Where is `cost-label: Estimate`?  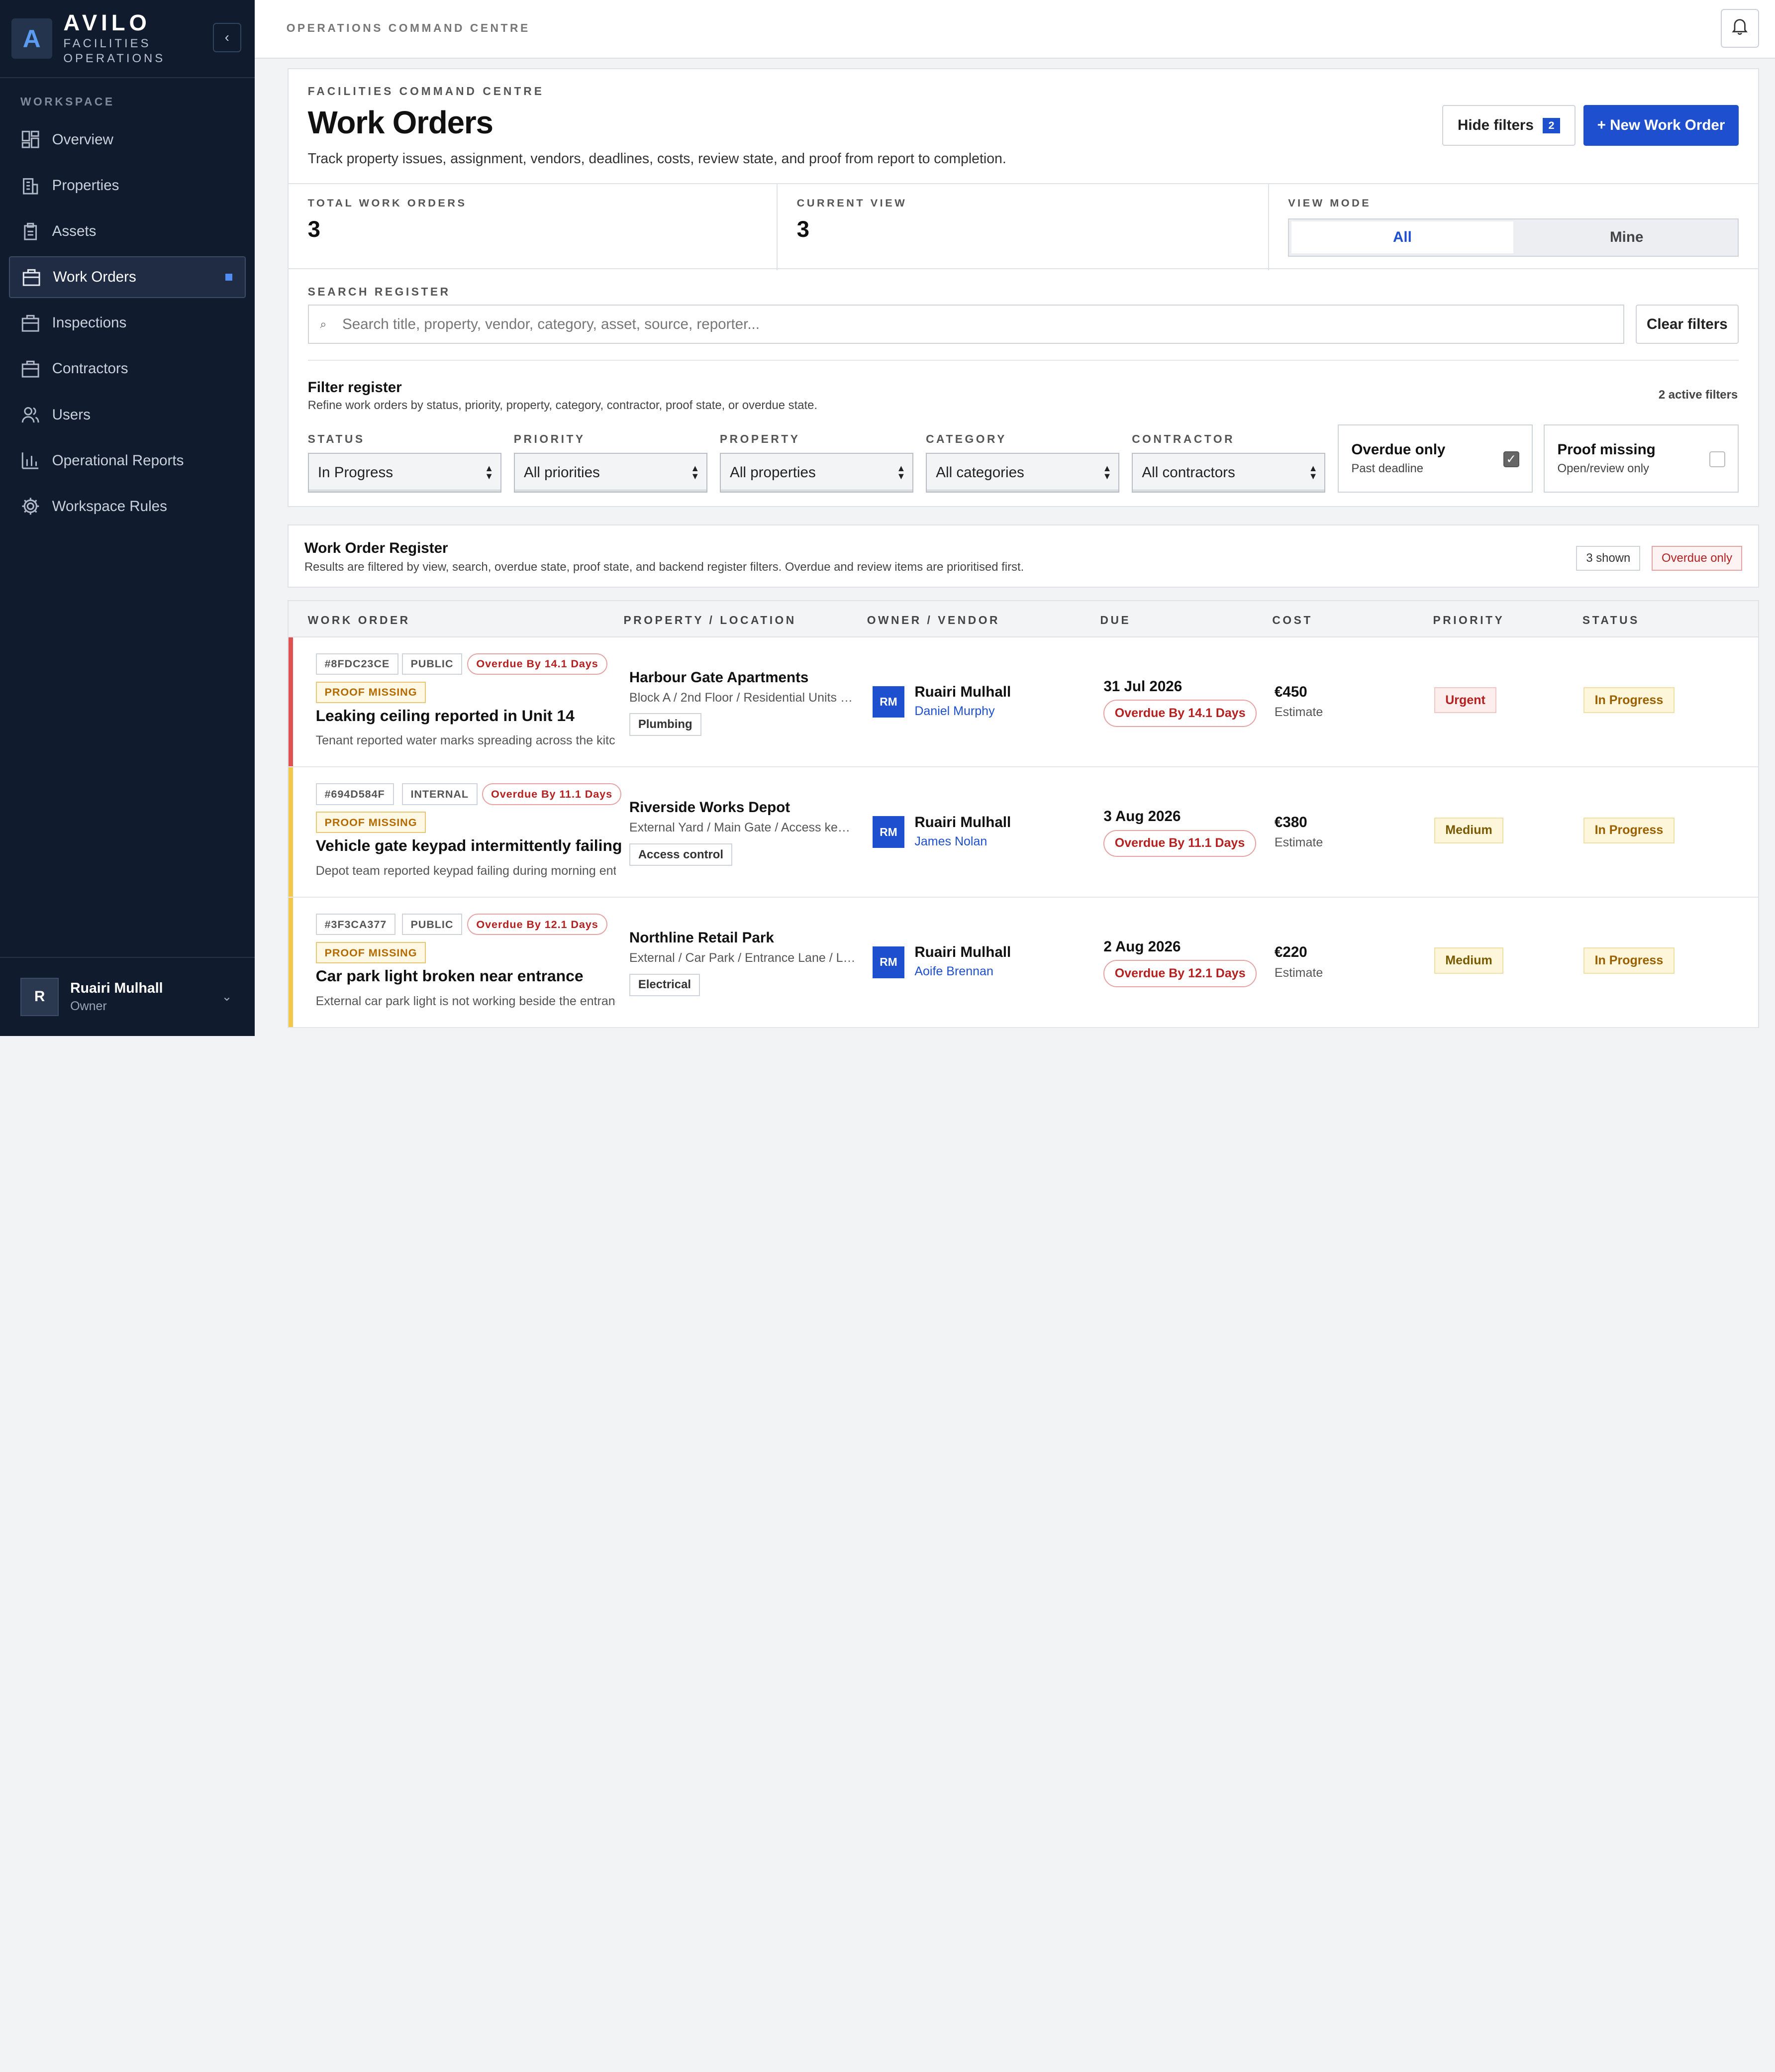 cost-label: Estimate is located at coordinates (1298, 842).